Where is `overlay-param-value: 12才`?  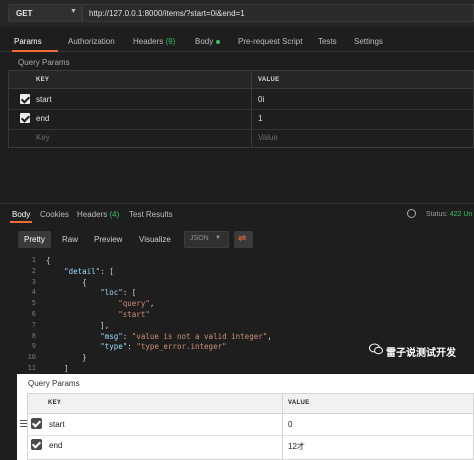 overlay-param-value: 12才 is located at coordinates (296, 446).